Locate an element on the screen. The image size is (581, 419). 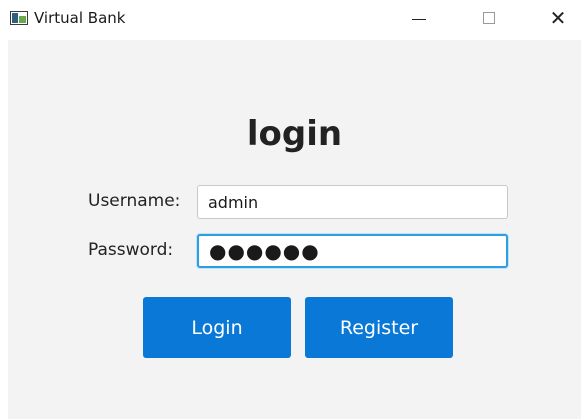
close-icon: ✕ is located at coordinates (558, 18).